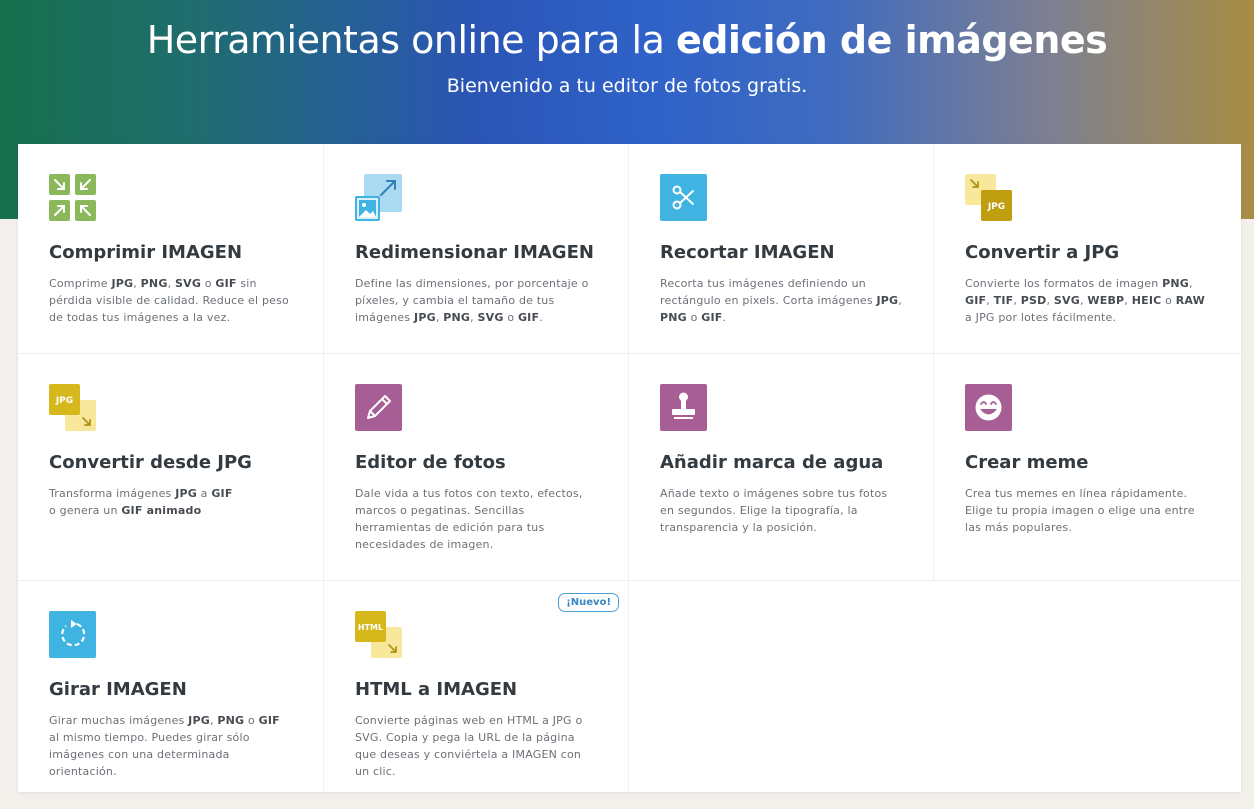 This screenshot has height=809, width=1254. Describe the element at coordinates (747, 252) in the screenshot. I see `tool-title: Recortar IMAGEN` at that location.